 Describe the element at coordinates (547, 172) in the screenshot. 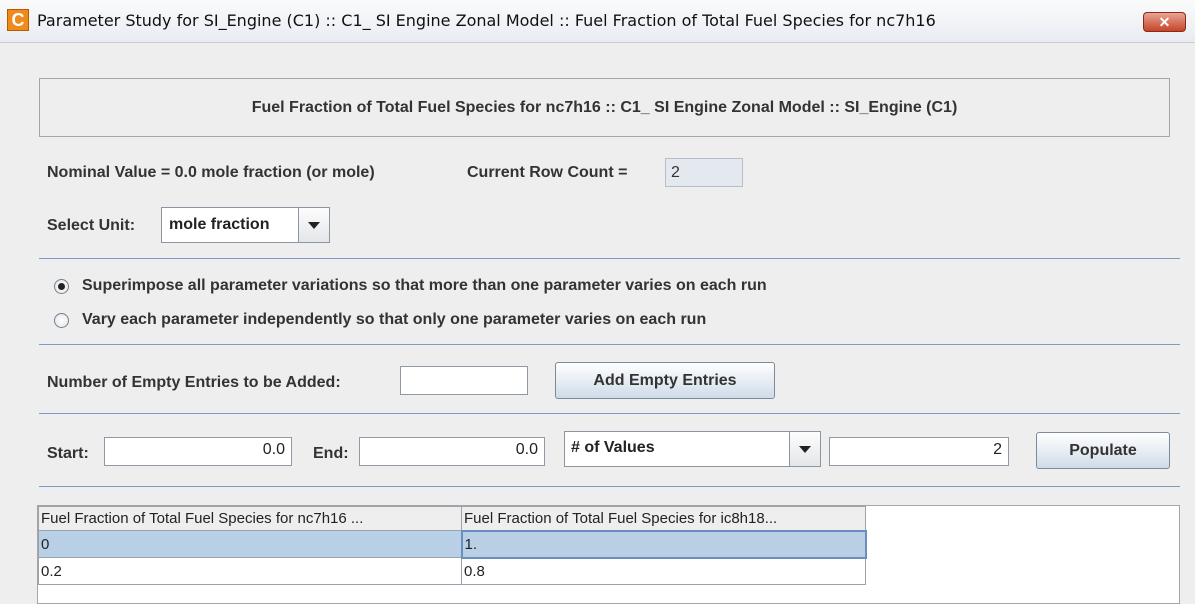

I see `row-count-label: Current Row Count =` at that location.